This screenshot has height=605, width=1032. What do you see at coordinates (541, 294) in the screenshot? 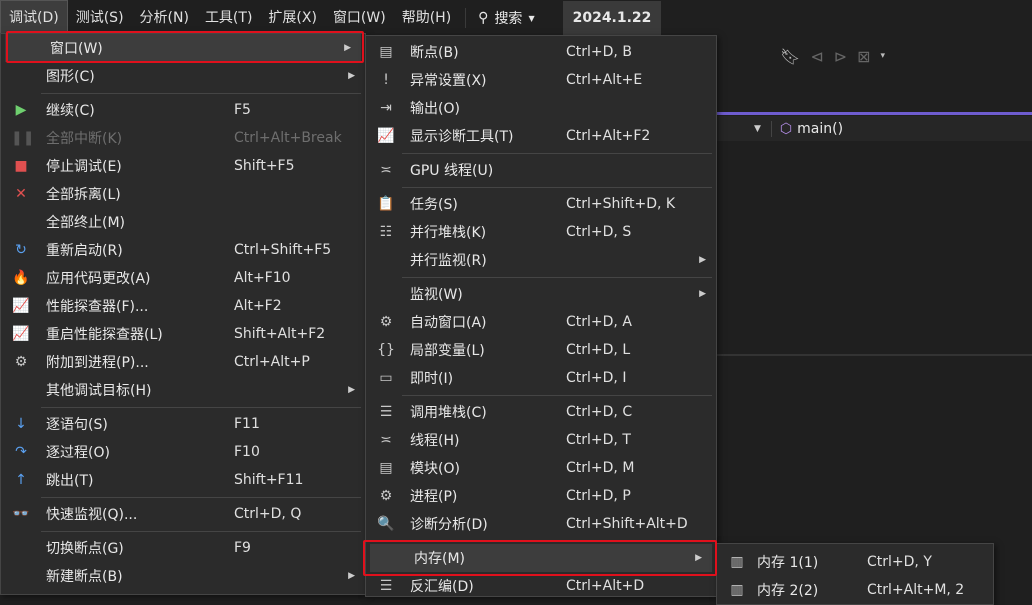
I see `menu-item: 监视(W) ▶` at bounding box center [541, 294].